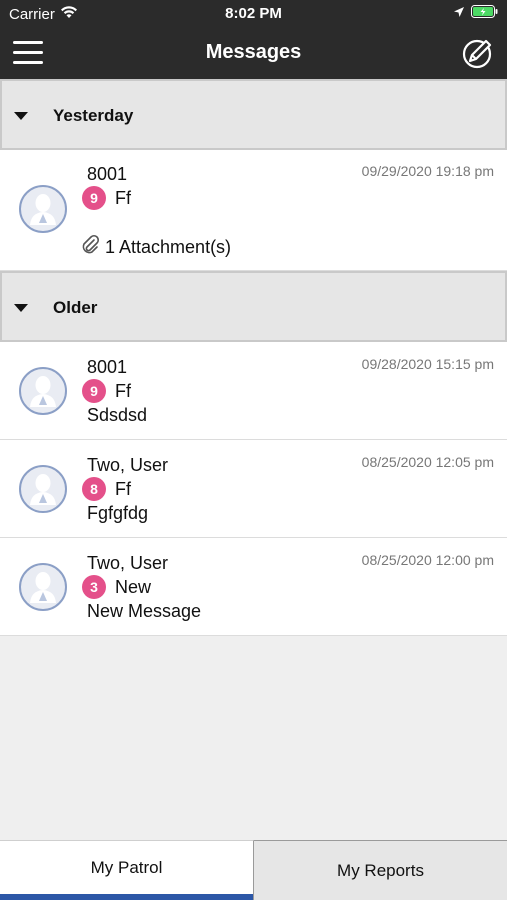 This screenshot has height=900, width=507. I want to click on message-preview: Fgfgfdg, so click(118, 513).